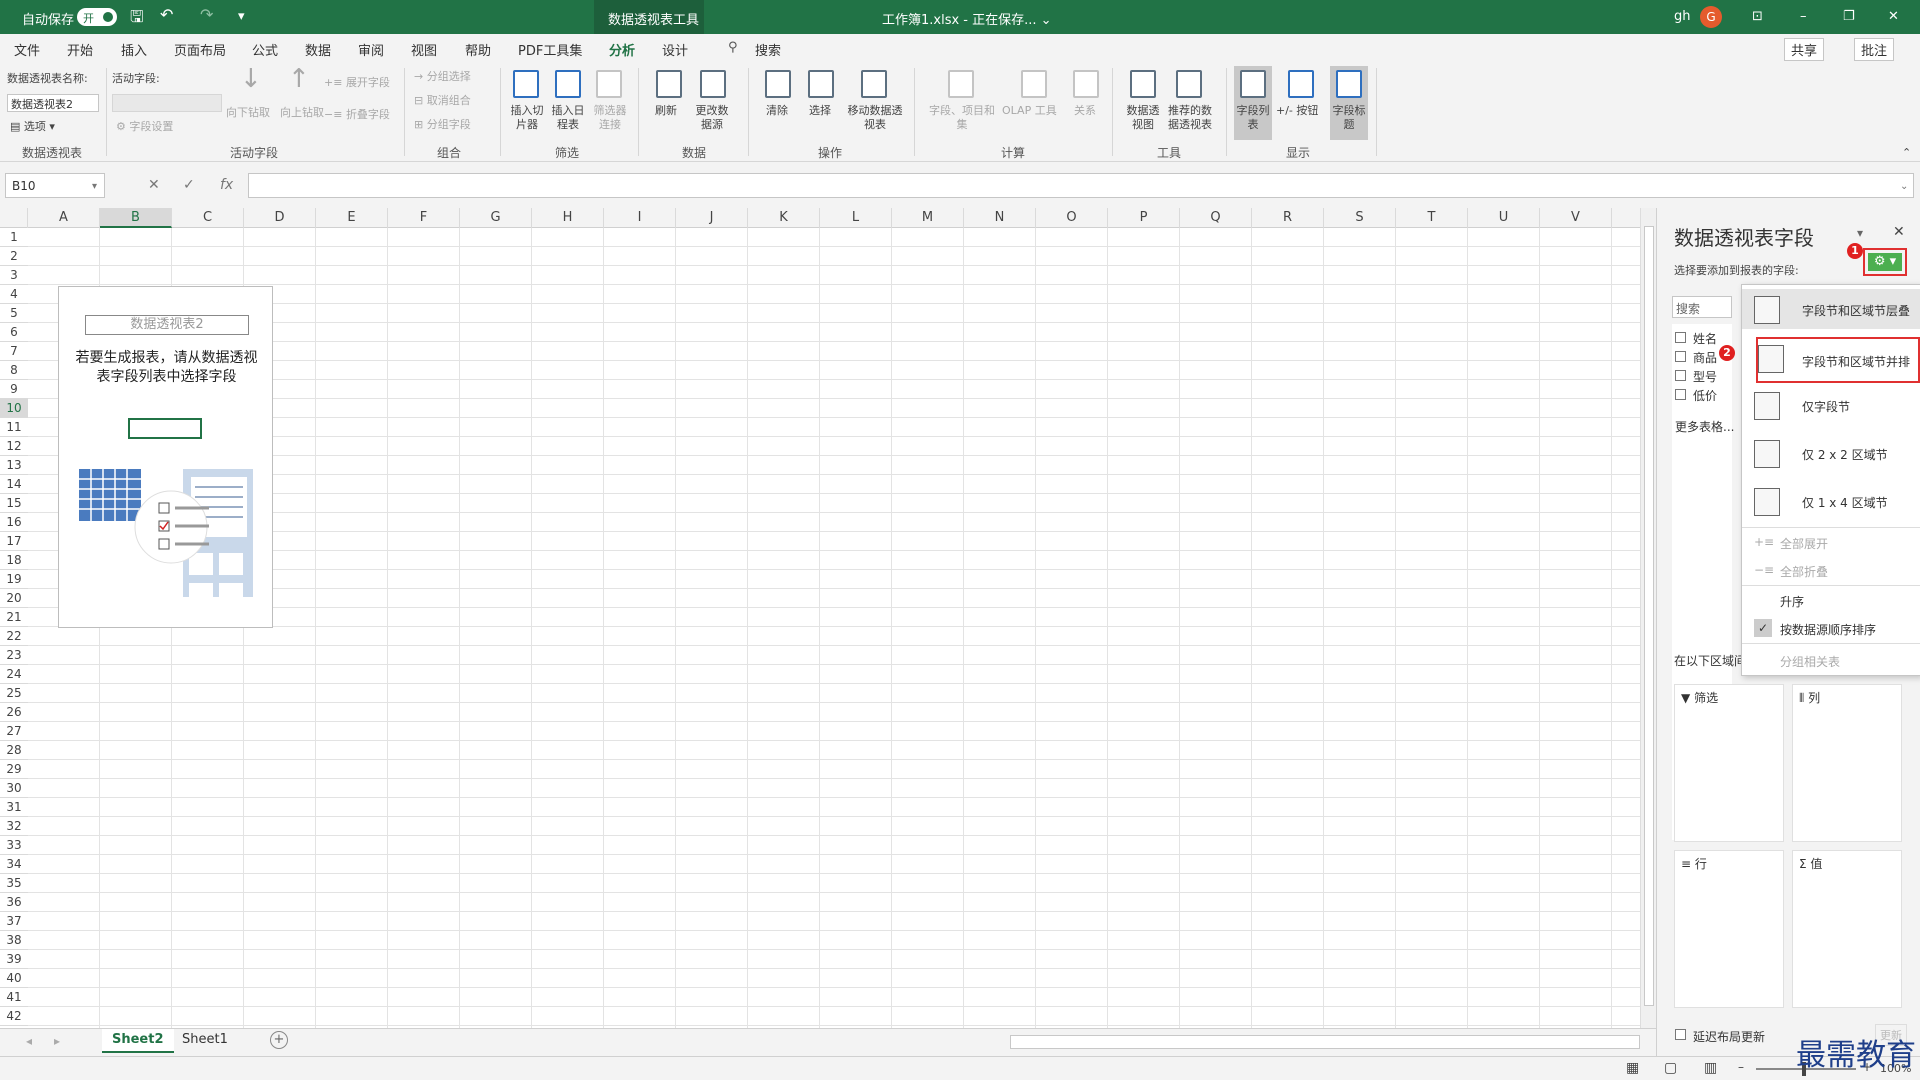 This screenshot has height=1080, width=1920. I want to click on row-header: 23, so click(14, 655).